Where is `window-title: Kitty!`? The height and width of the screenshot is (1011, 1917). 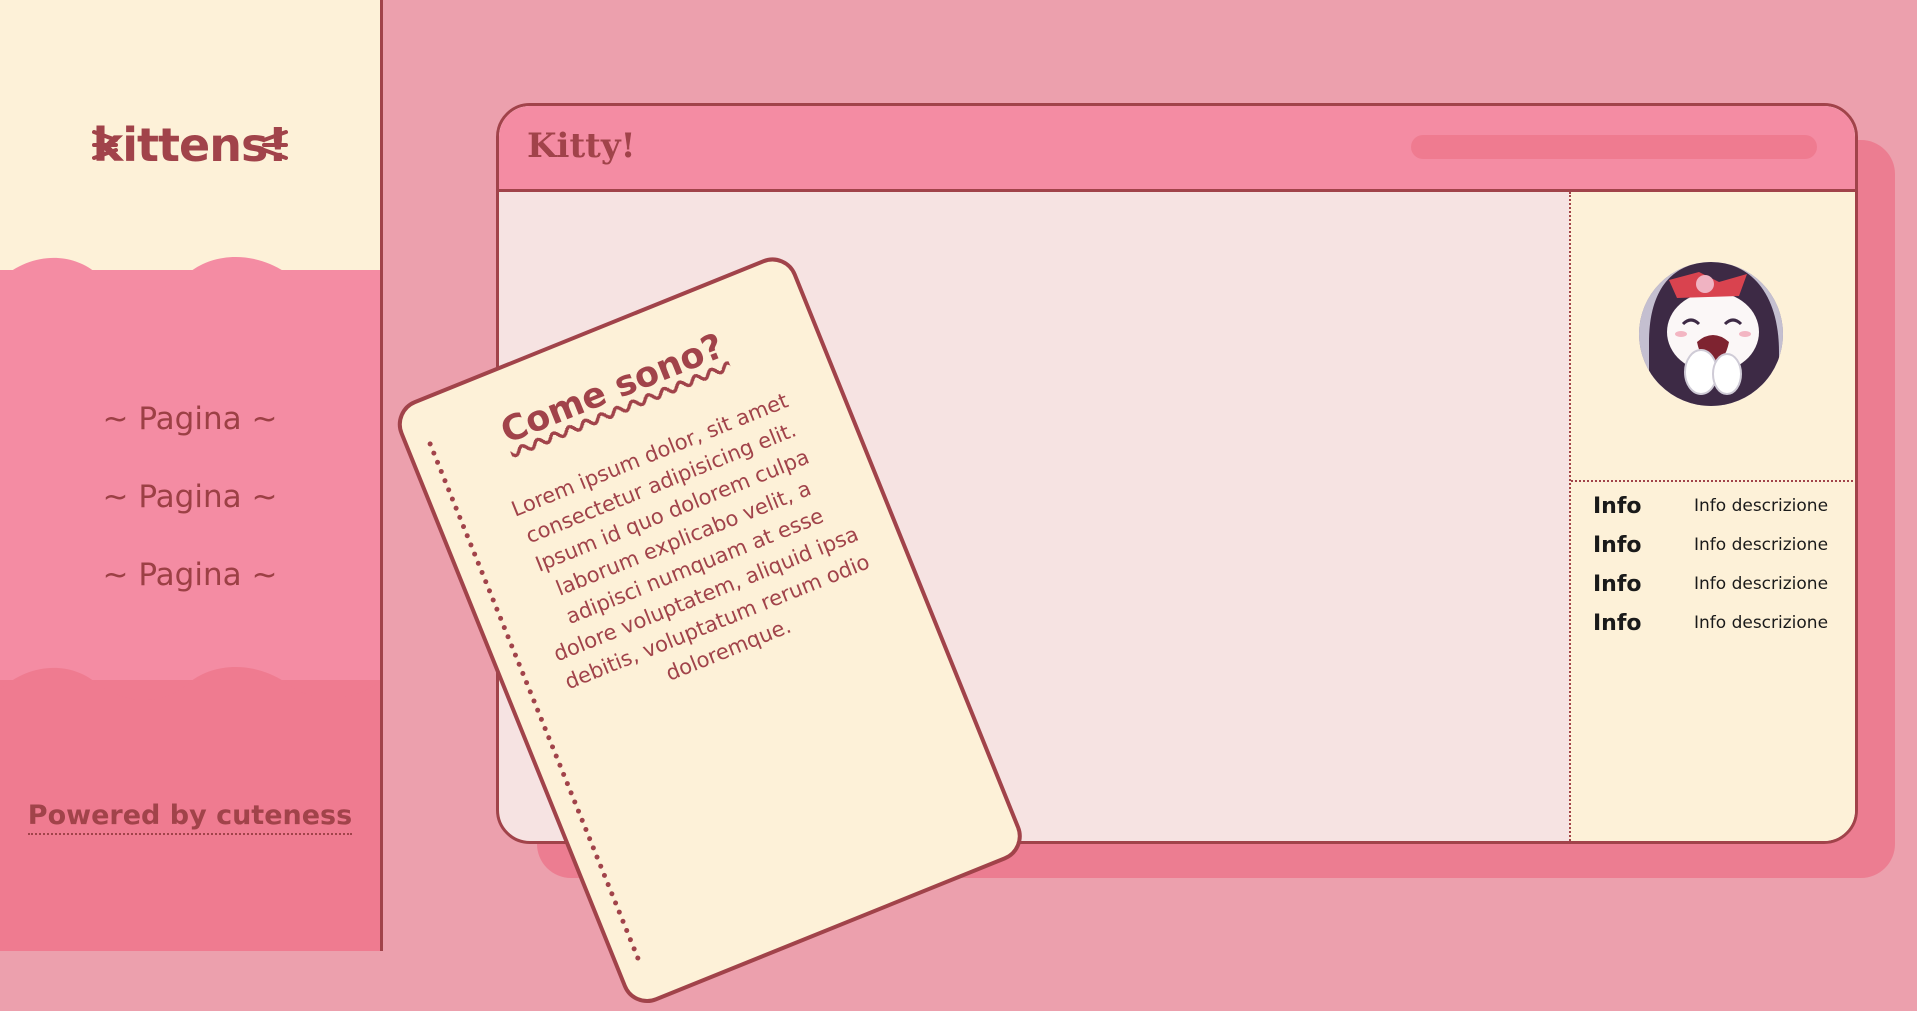 window-title: Kitty! is located at coordinates (581, 146).